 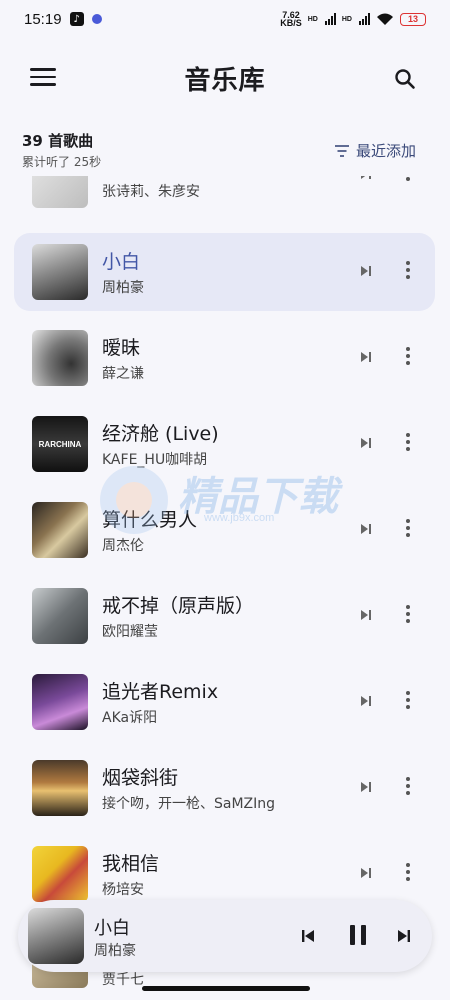 I want to click on sort-icon, so click(x=341, y=150).